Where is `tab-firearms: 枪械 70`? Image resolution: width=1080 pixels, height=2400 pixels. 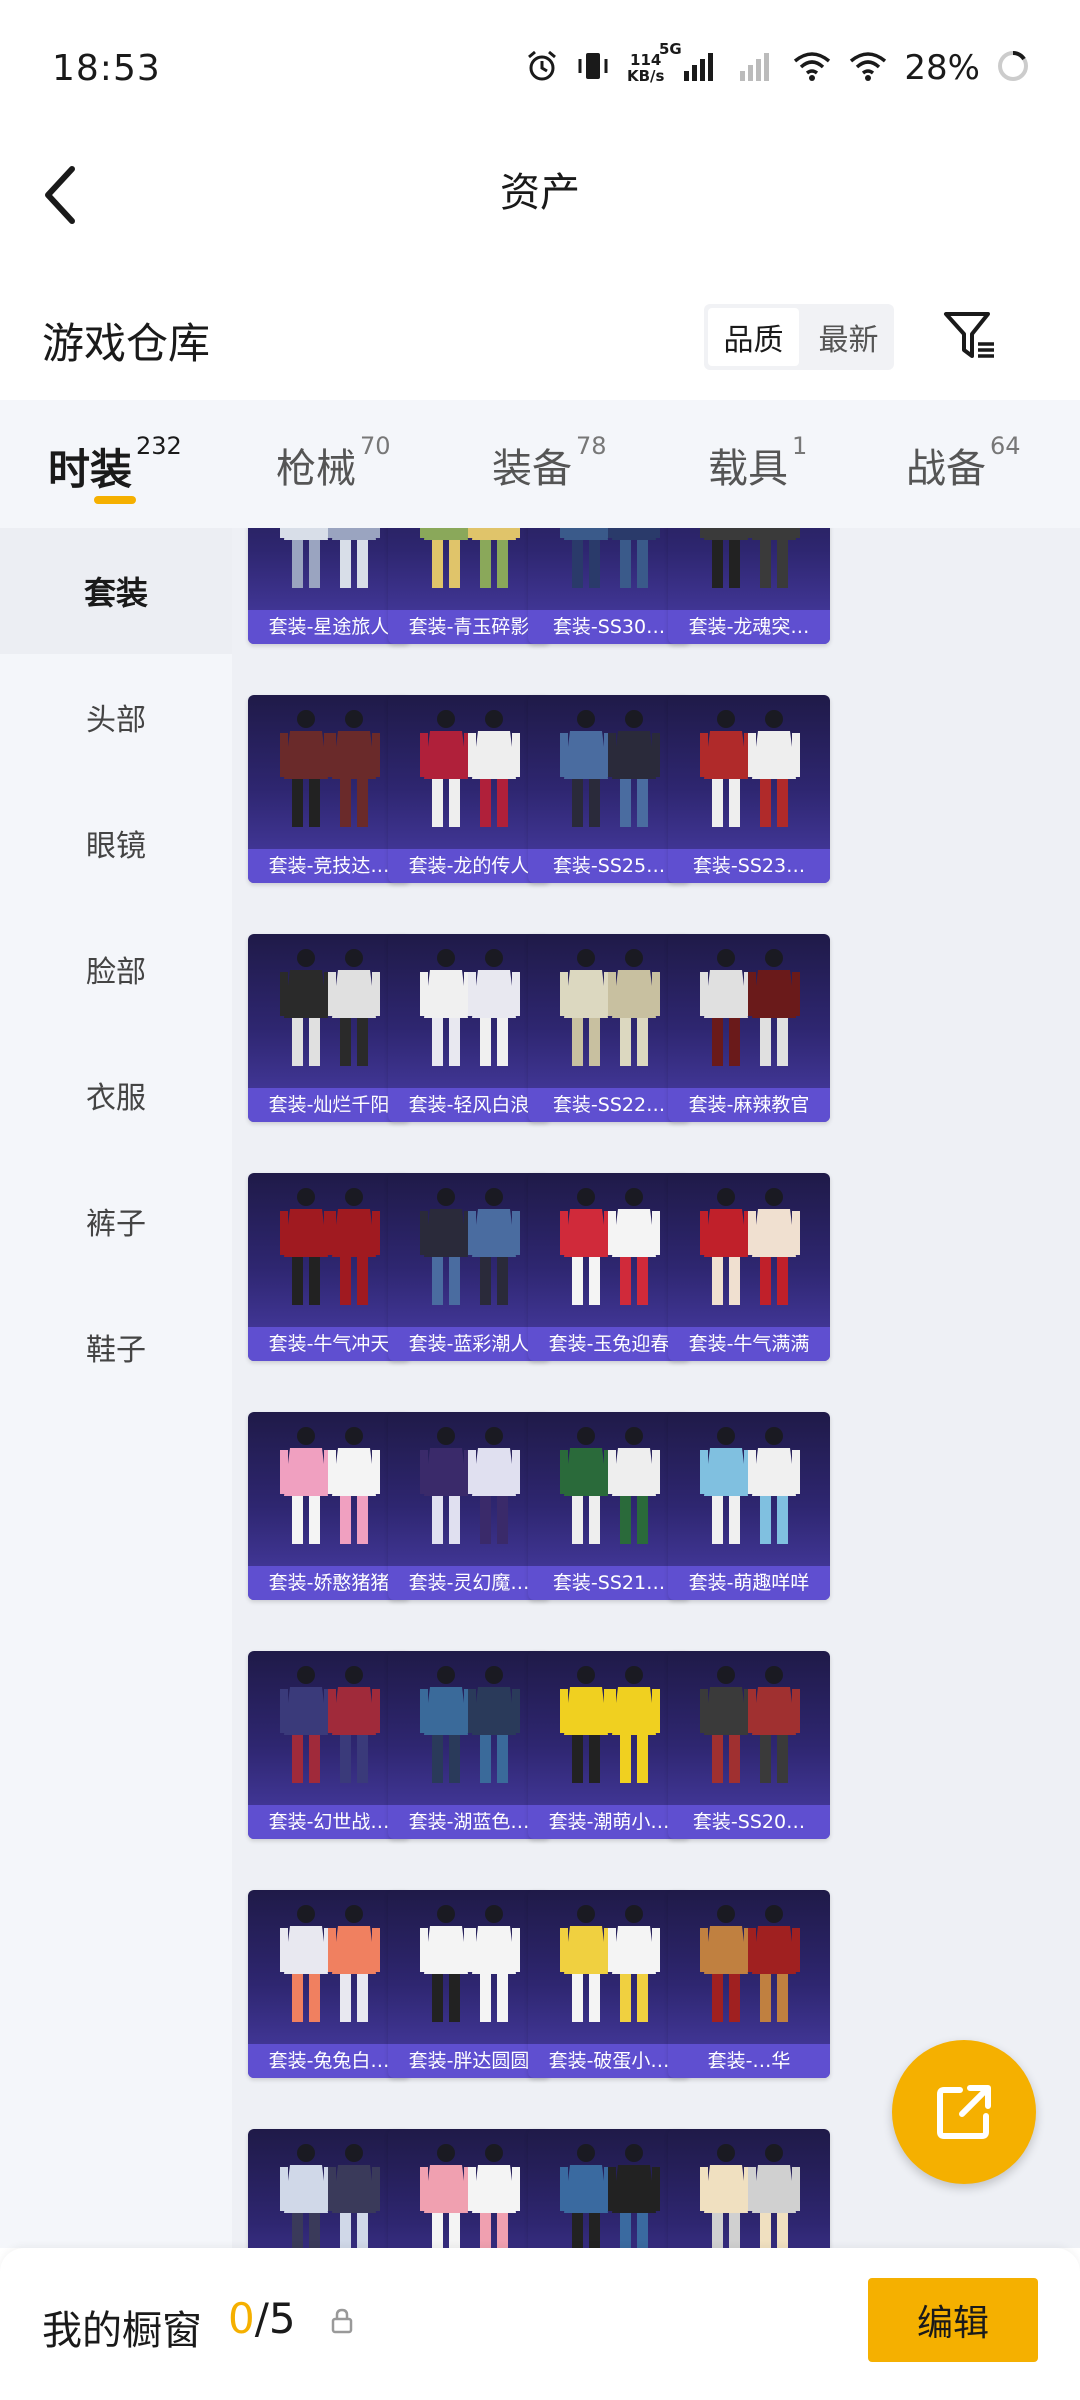
tab-firearms: 枪械 70 is located at coordinates (333, 463).